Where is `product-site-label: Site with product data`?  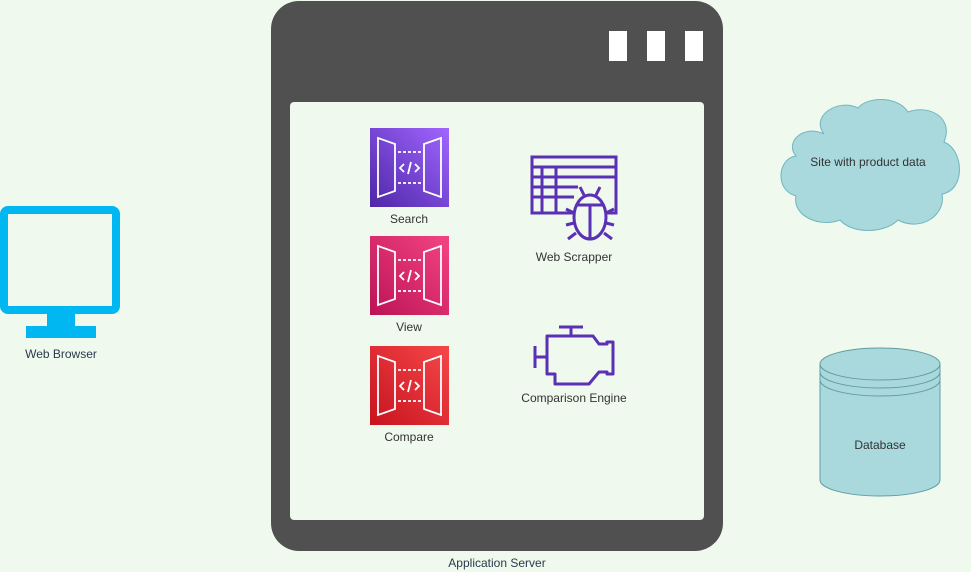
product-site-label: Site with product data is located at coordinates (868, 162).